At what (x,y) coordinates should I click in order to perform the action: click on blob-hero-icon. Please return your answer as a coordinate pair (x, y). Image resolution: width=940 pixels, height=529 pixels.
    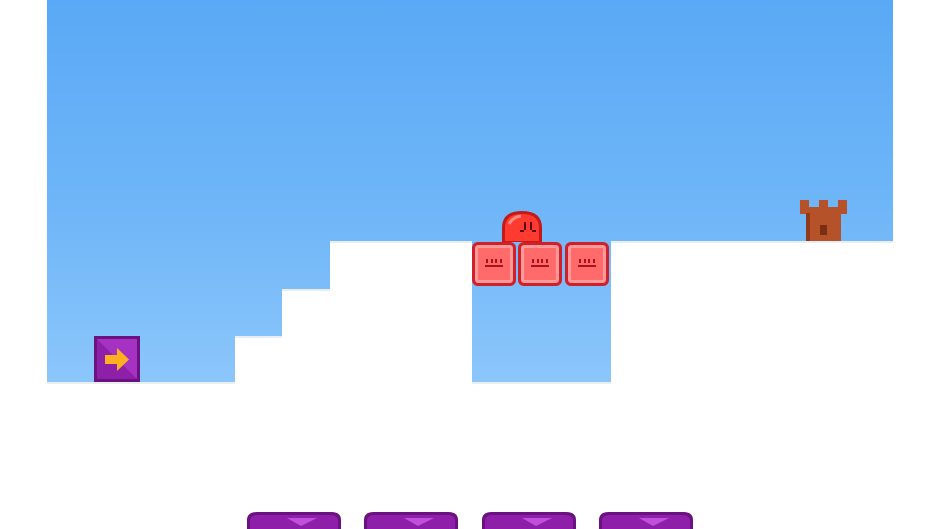
    Looking at the image, I should click on (522, 226).